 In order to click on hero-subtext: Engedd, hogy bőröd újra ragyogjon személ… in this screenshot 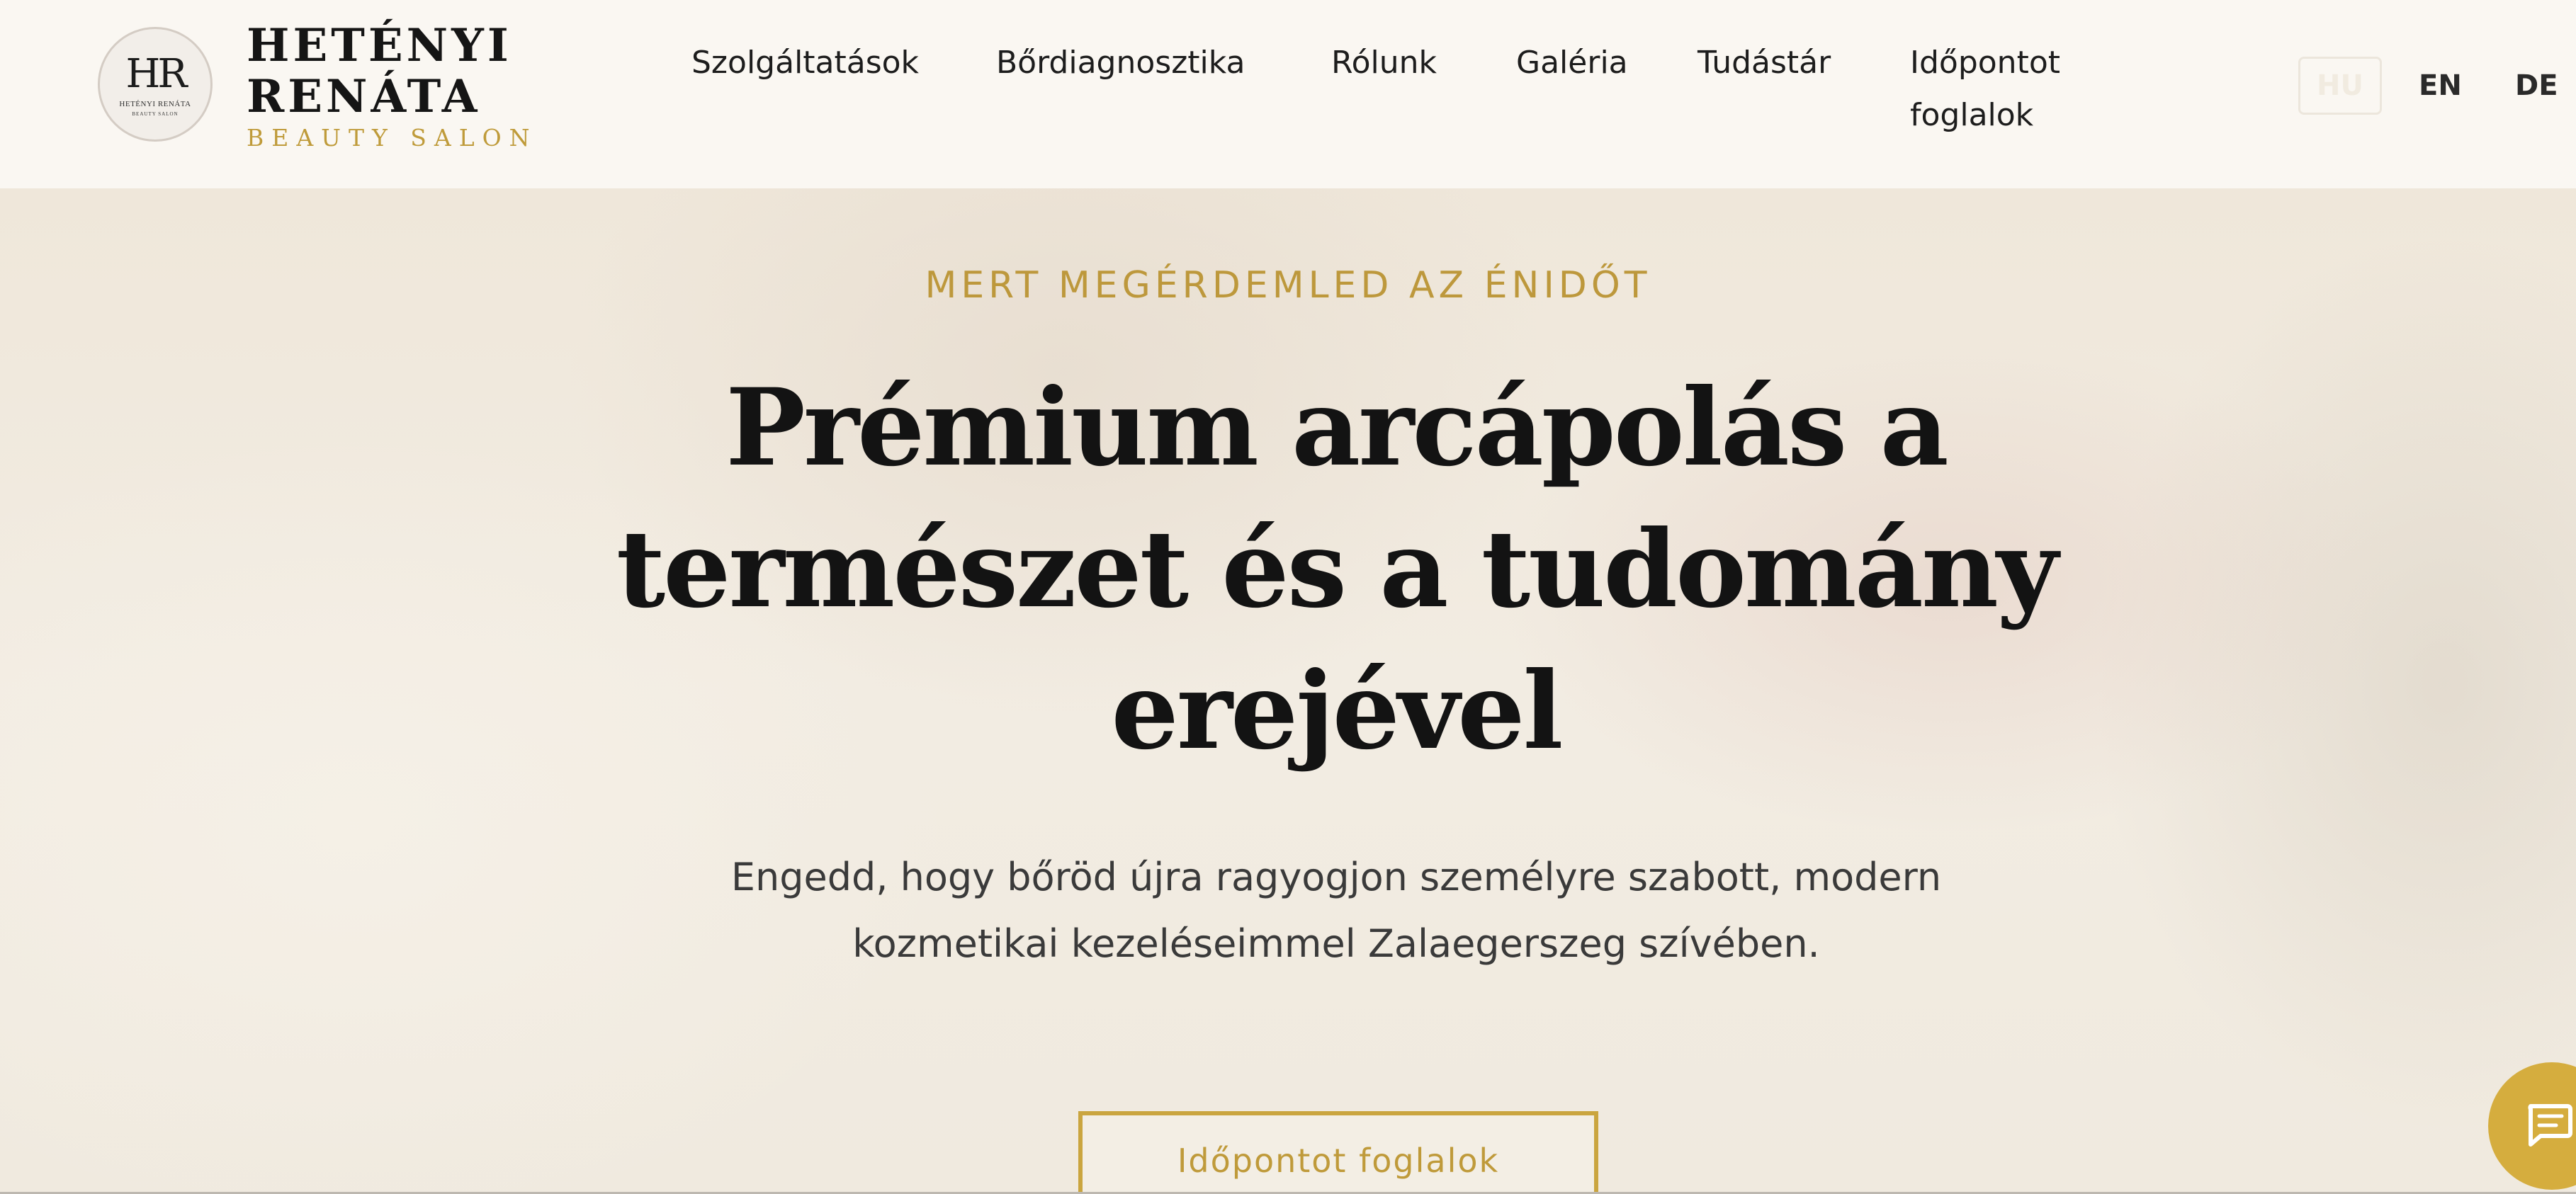, I will do `click(1336, 910)`.